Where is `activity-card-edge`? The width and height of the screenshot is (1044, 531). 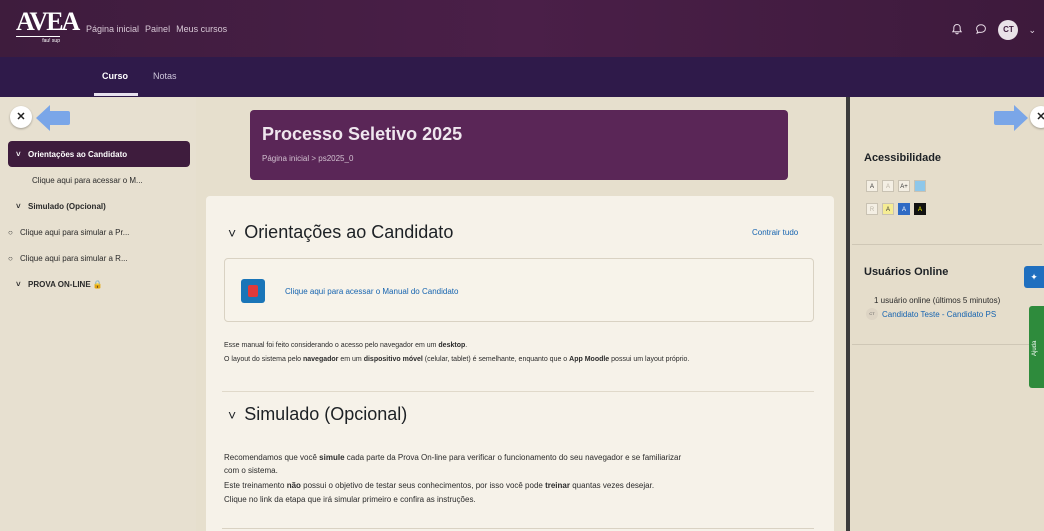 activity-card-edge is located at coordinates (518, 528).